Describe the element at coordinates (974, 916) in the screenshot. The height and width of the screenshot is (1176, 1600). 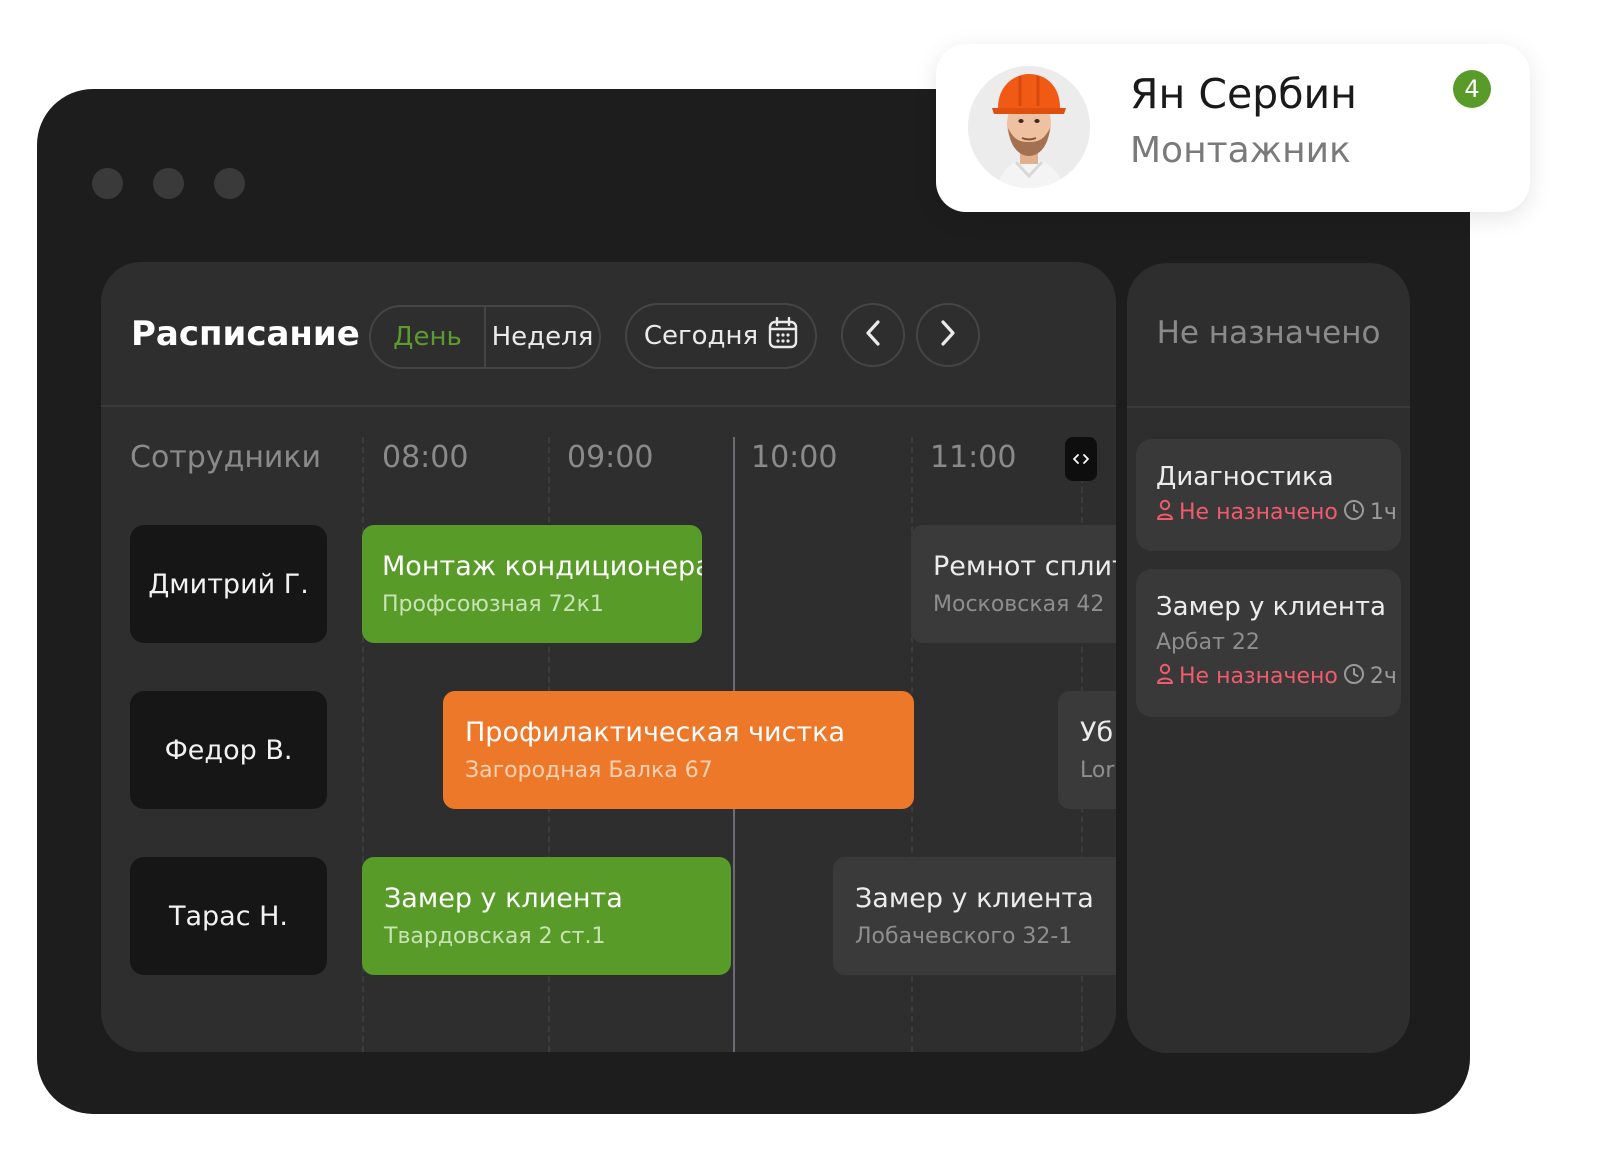
I see `schedule-event: Замер у клиента Лобачевского 32-1` at that location.